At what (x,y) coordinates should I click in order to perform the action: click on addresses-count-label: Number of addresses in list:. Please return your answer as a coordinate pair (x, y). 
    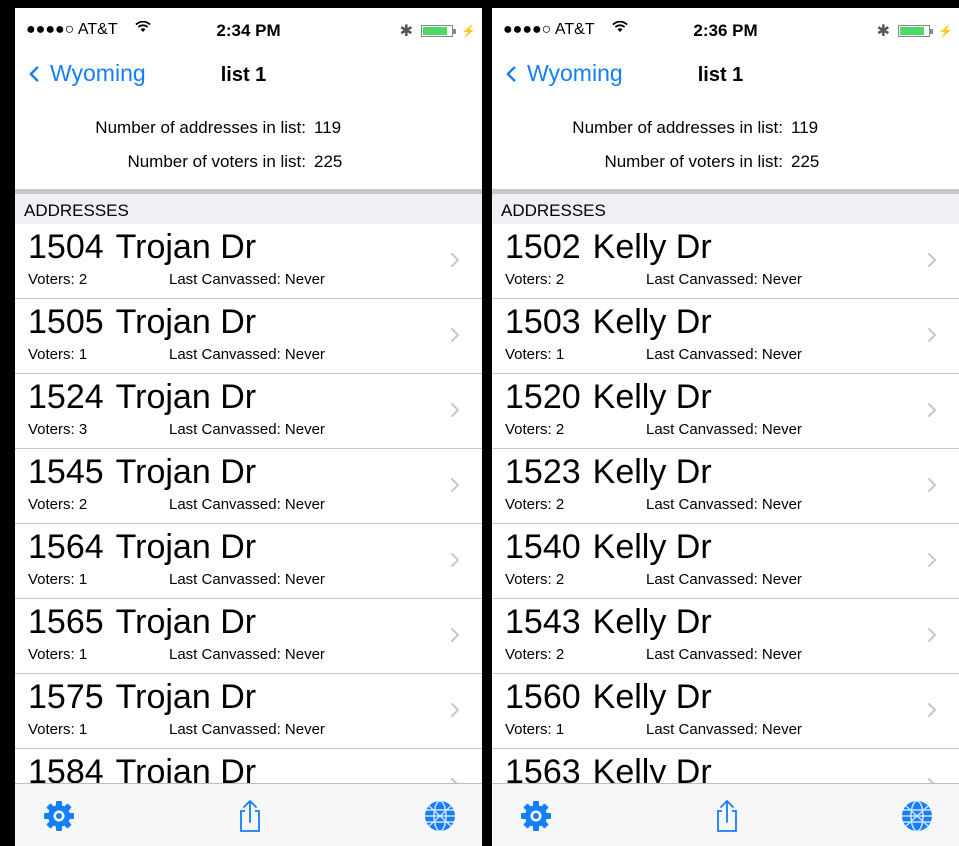
    Looking at the image, I should click on (200, 127).